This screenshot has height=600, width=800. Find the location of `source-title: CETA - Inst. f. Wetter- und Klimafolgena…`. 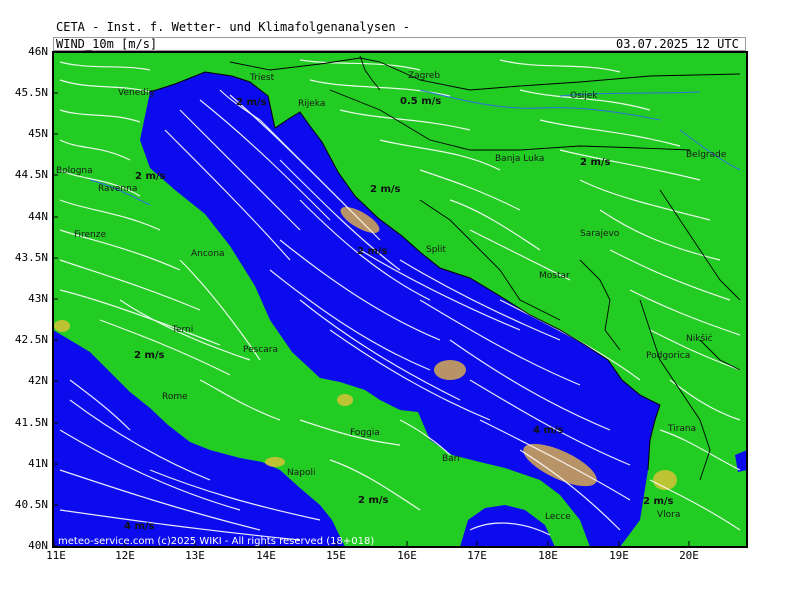

source-title: CETA - Inst. f. Wetter- und Klimafolgena… is located at coordinates (233, 27).